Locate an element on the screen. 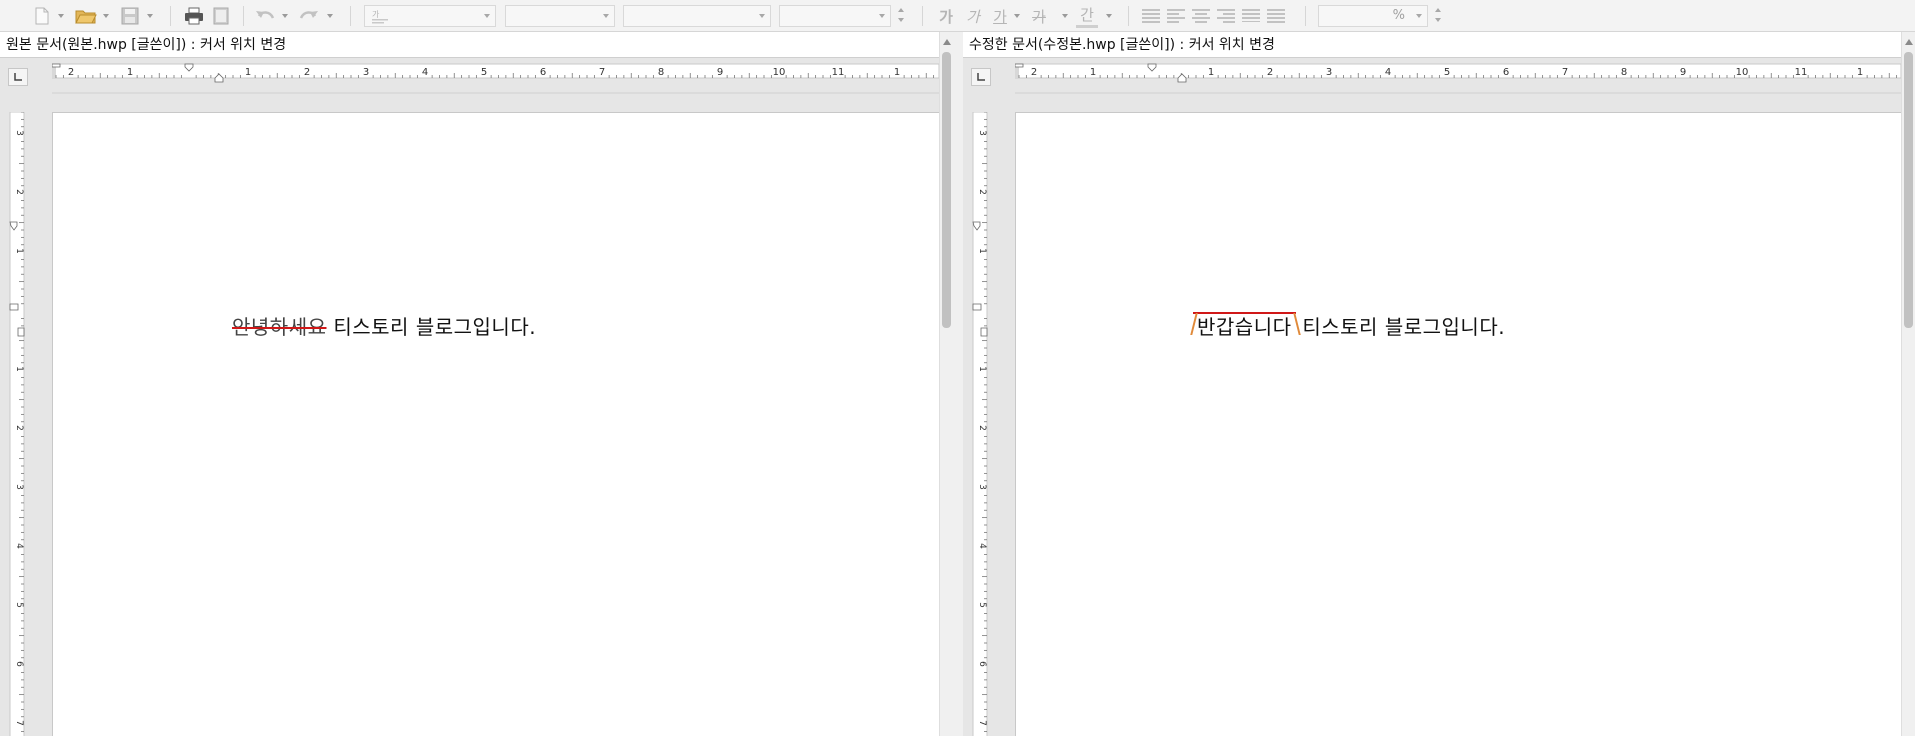 The height and width of the screenshot is (736, 1915). style-icon: 가 is located at coordinates (380, 18).